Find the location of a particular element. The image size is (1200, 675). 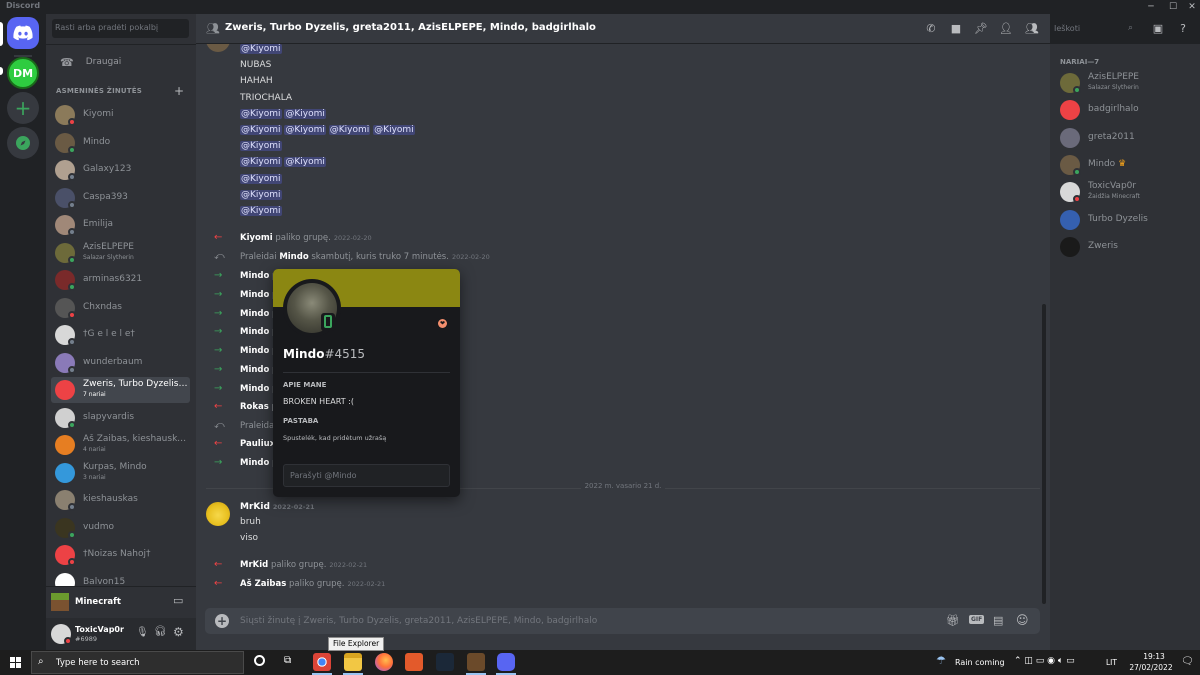

app-icon-orange is located at coordinates (414, 662).